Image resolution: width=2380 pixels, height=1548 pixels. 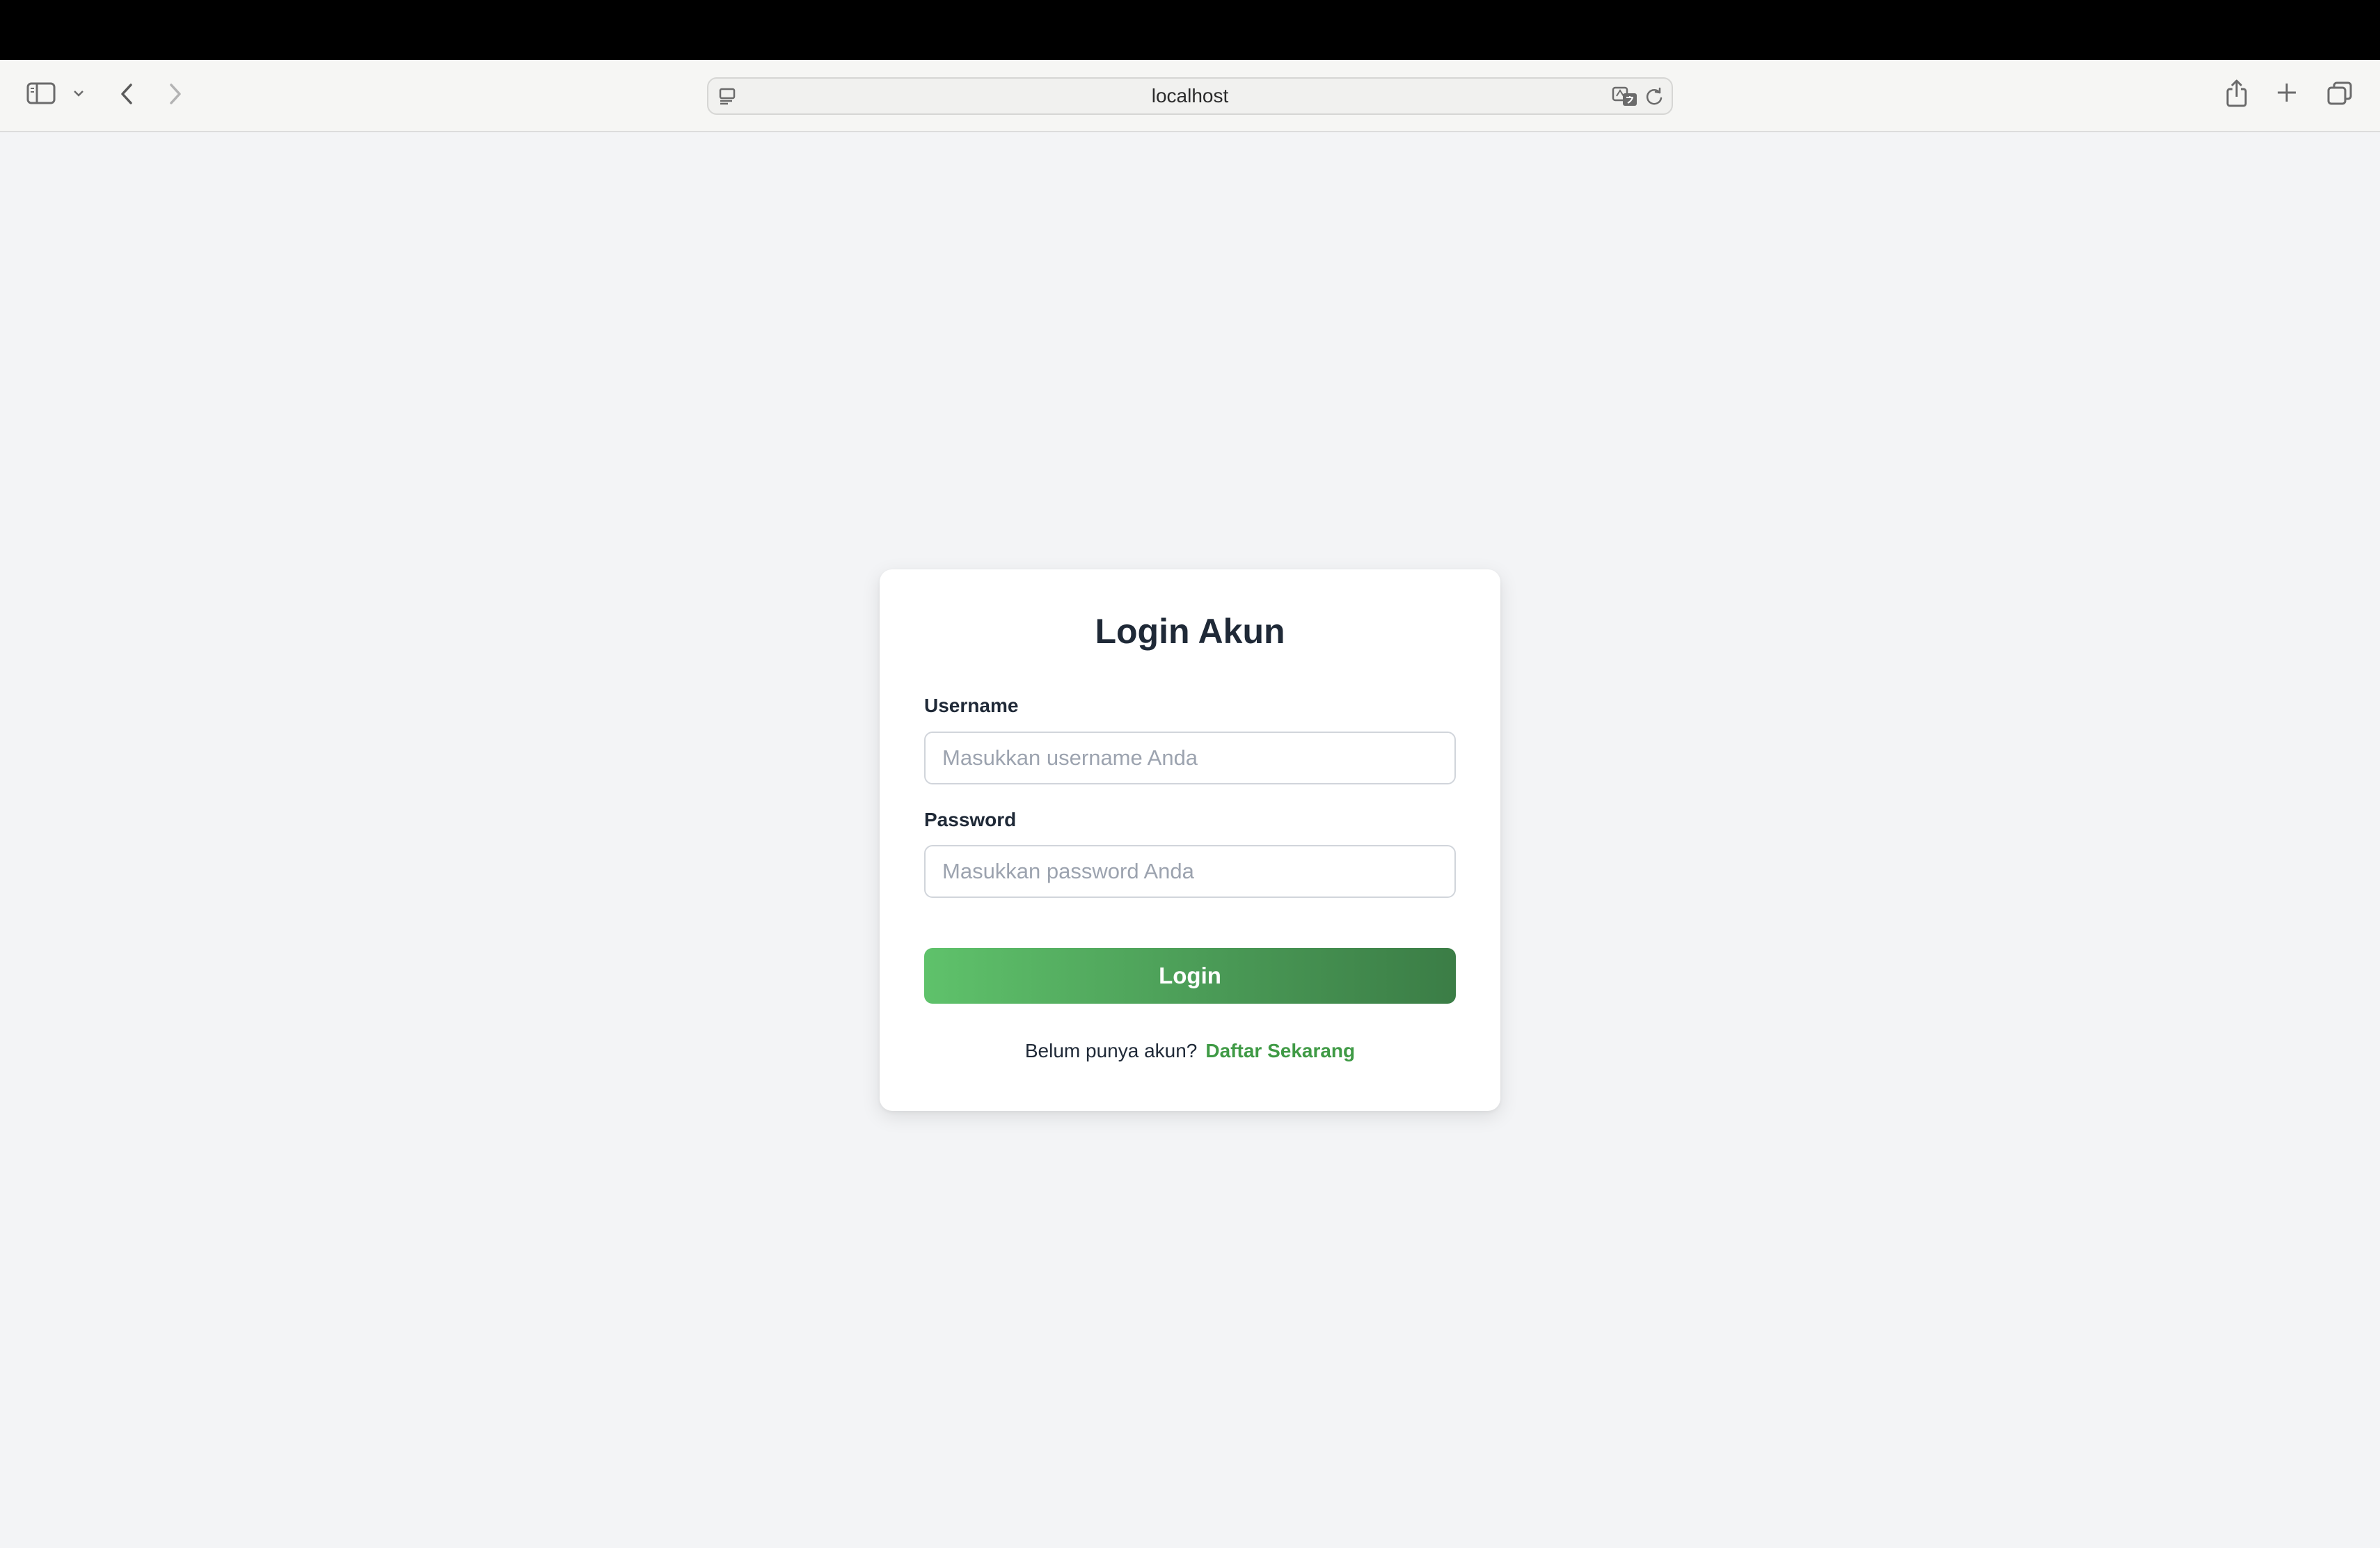 I want to click on tabs-overview-icon, so click(x=2339, y=93).